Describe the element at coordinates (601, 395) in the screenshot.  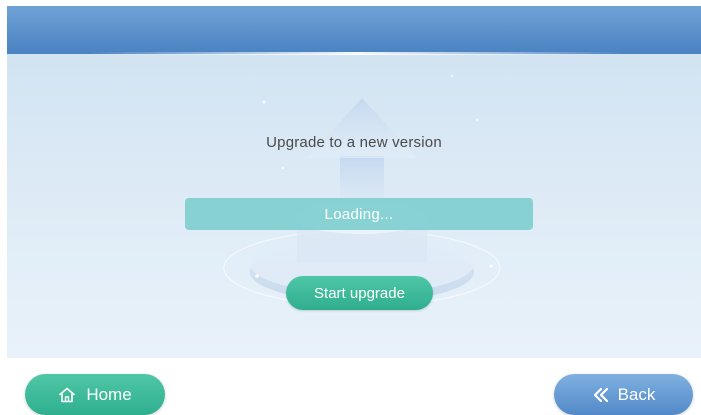
I see `double-chevron-left-icon` at that location.